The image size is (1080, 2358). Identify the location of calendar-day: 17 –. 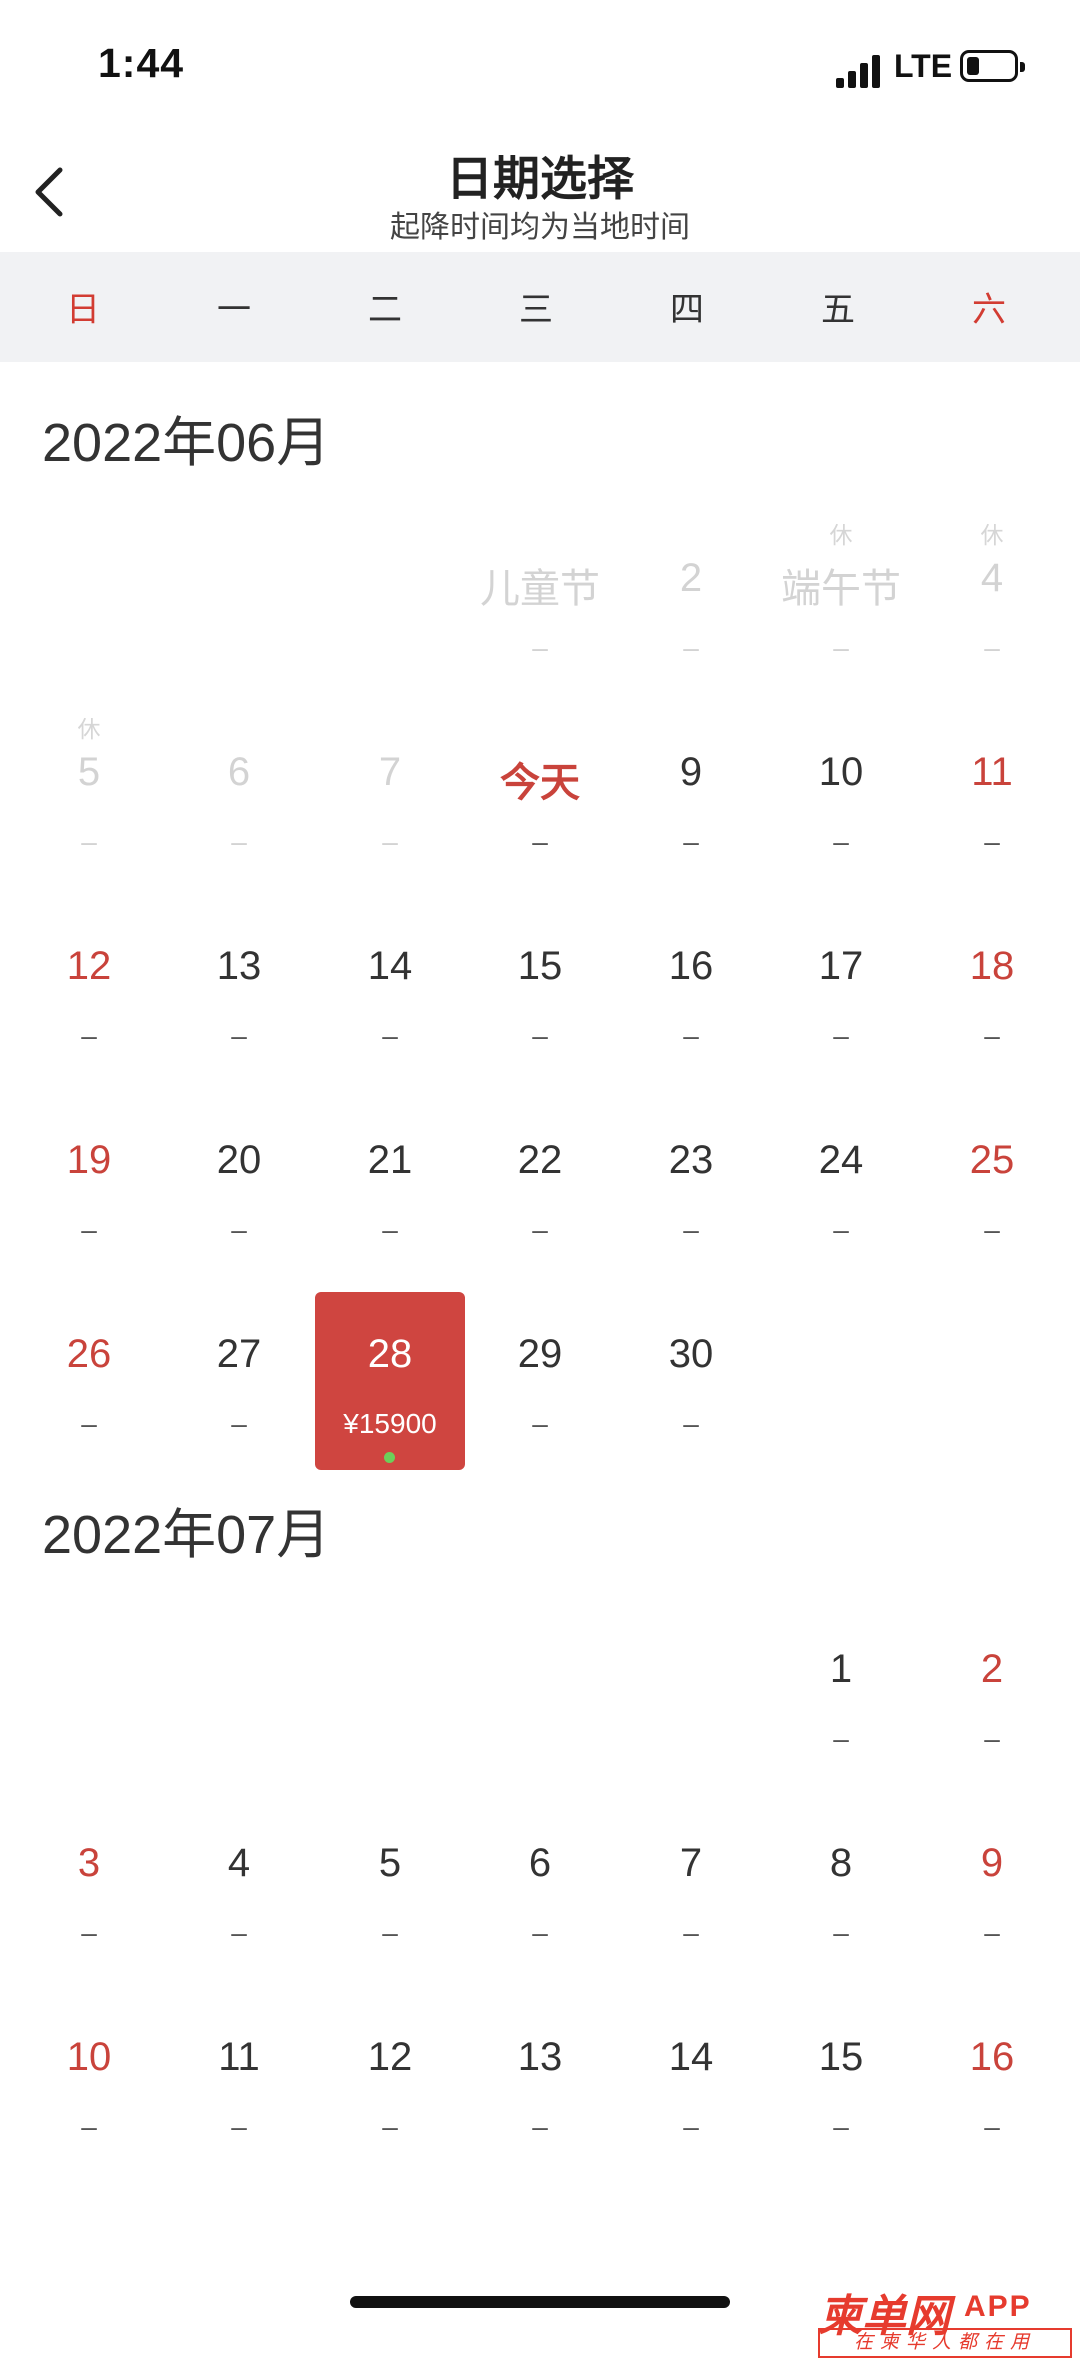
(841, 994).